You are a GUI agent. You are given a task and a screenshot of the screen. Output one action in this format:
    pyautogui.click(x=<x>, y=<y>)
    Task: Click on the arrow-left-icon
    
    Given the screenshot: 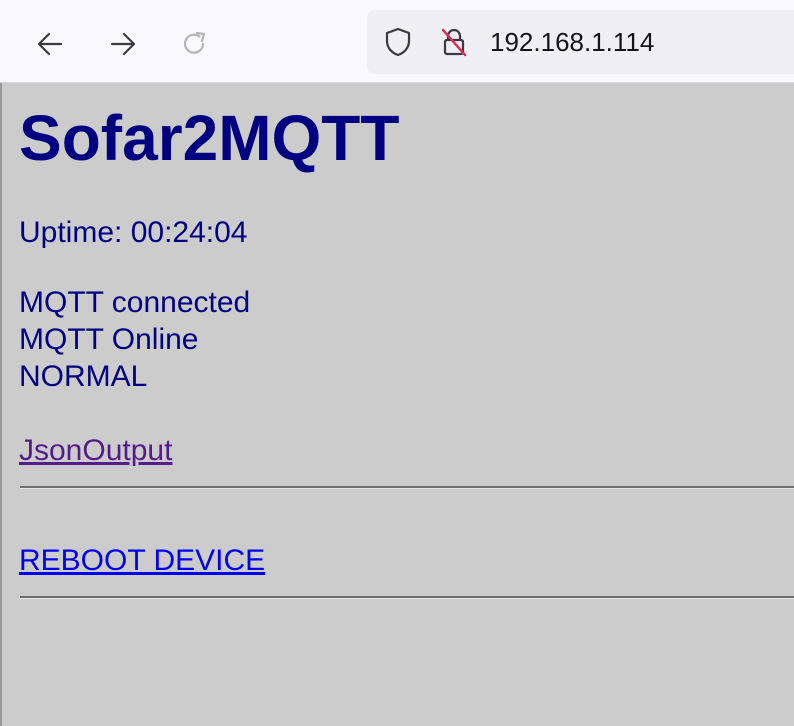 What is the action you would take?
    pyautogui.click(x=50, y=44)
    